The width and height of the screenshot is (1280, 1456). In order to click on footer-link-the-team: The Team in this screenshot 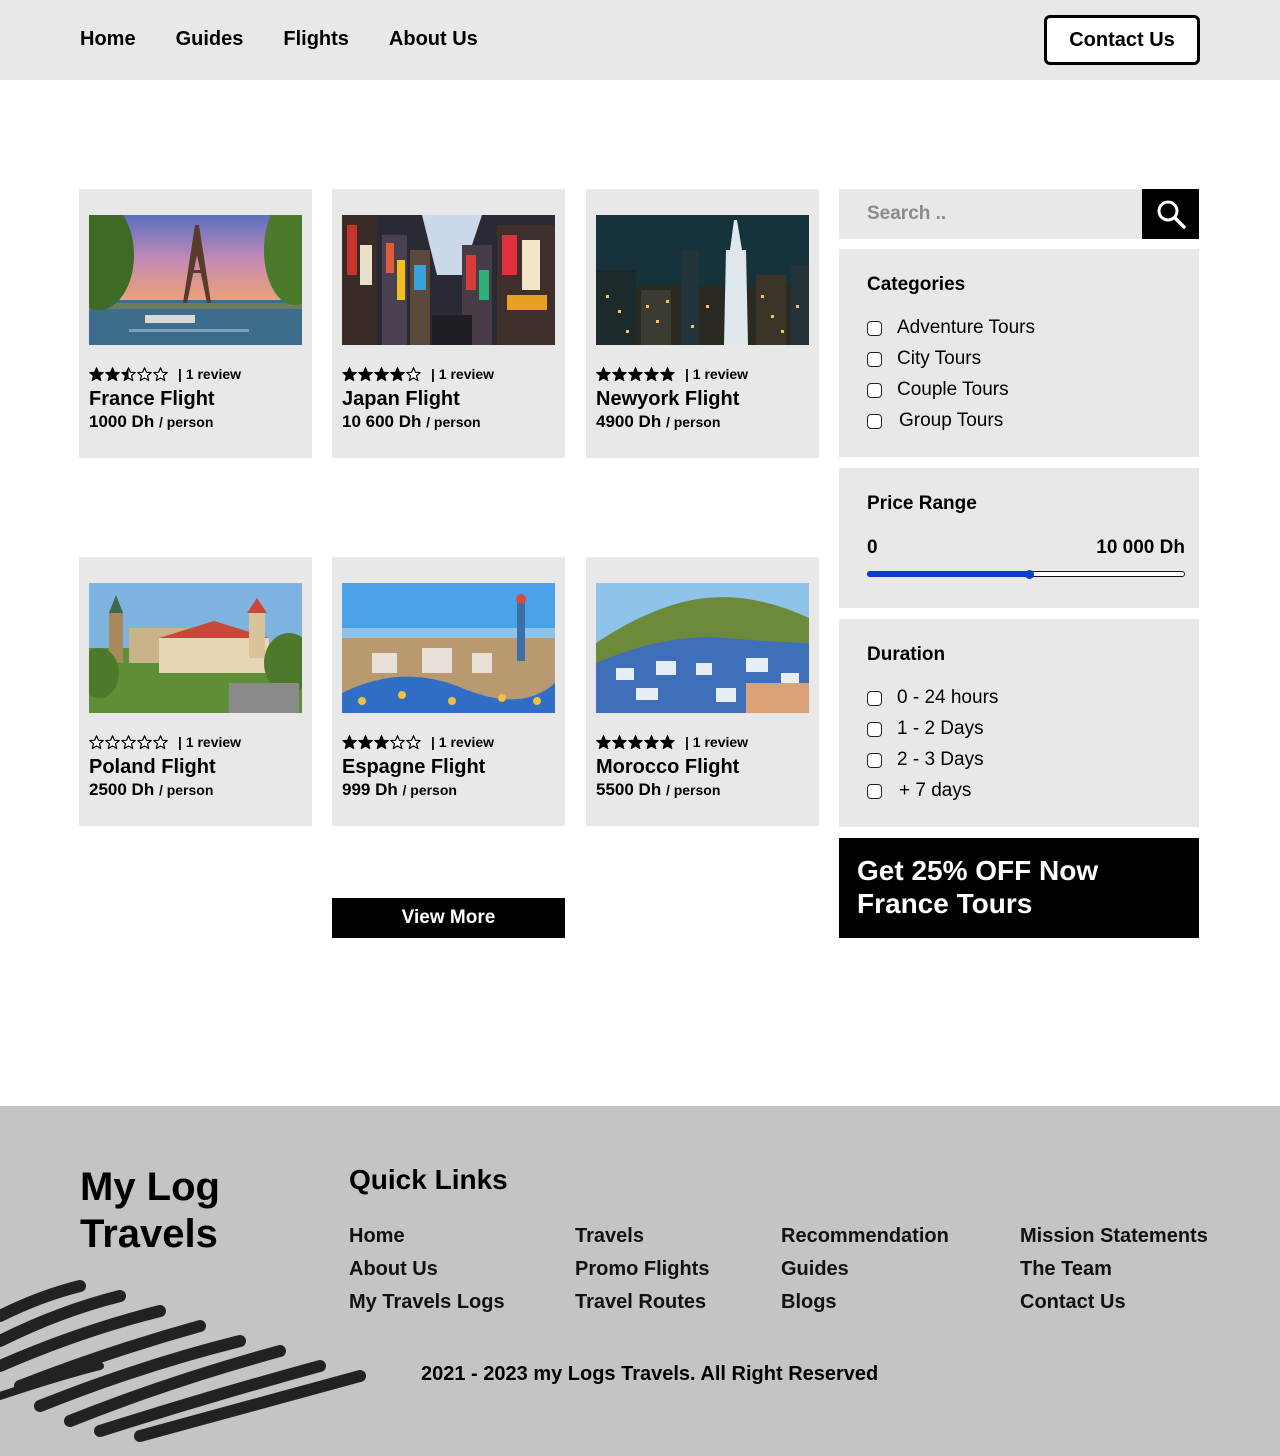, I will do `click(1114, 1269)`.